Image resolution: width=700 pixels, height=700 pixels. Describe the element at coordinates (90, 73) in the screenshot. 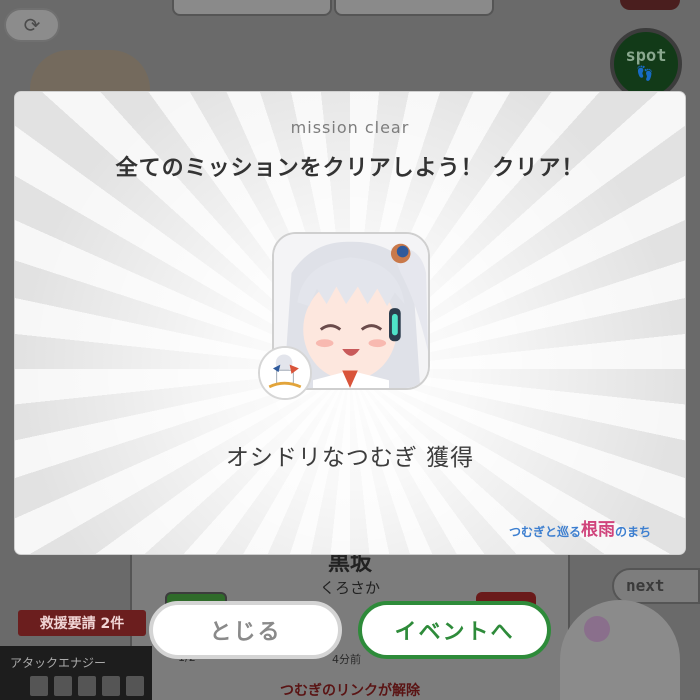

I see `paw-decoration` at that location.